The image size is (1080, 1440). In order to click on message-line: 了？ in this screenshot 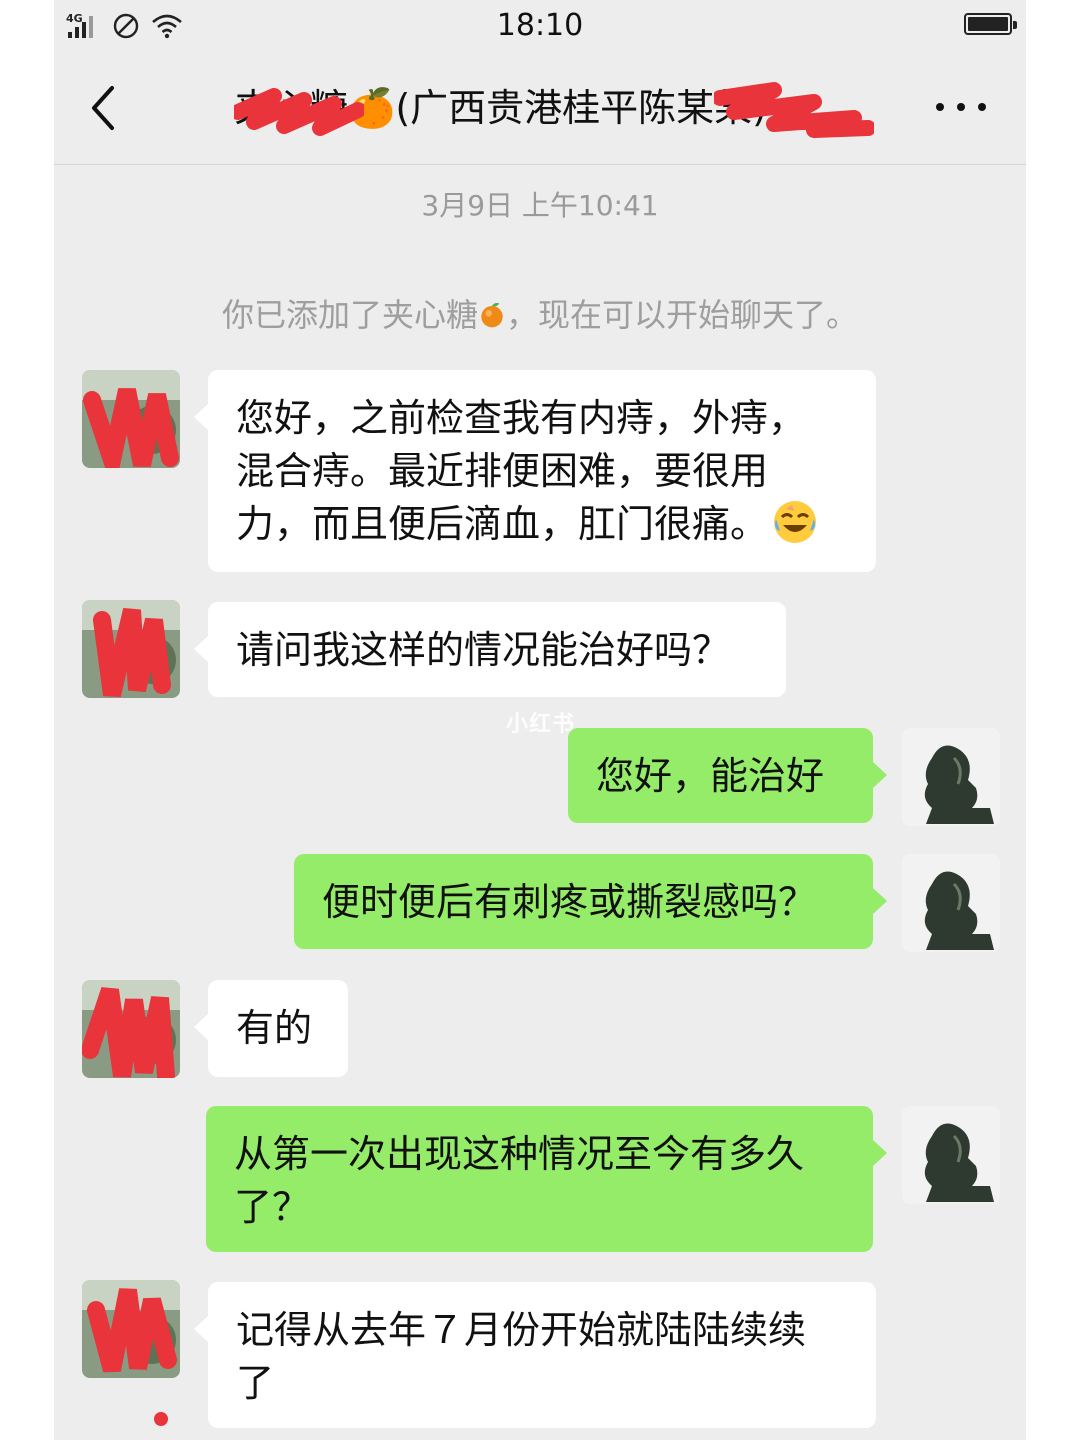, I will do `click(272, 1207)`.